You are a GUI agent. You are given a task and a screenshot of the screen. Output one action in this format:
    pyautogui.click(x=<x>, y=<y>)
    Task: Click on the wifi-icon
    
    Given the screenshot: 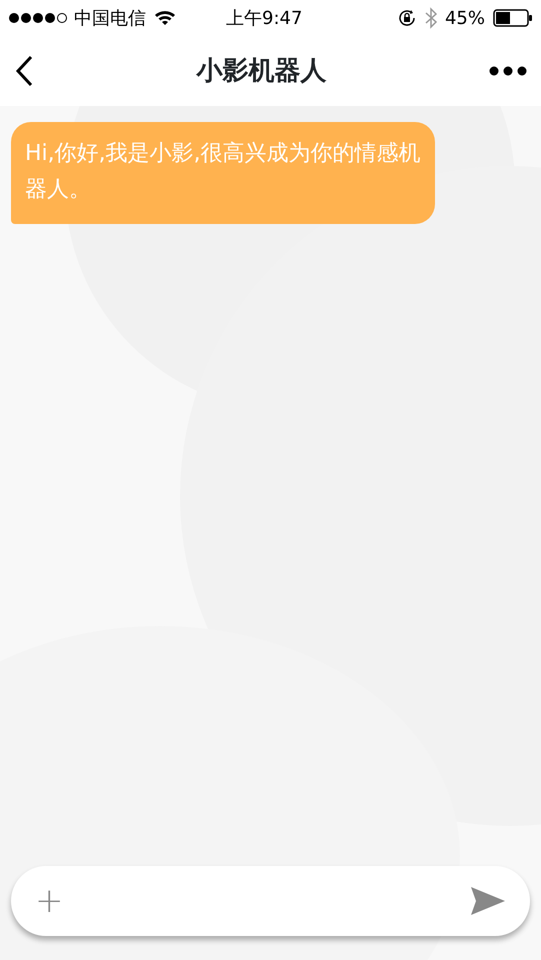 What is the action you would take?
    pyautogui.click(x=165, y=18)
    